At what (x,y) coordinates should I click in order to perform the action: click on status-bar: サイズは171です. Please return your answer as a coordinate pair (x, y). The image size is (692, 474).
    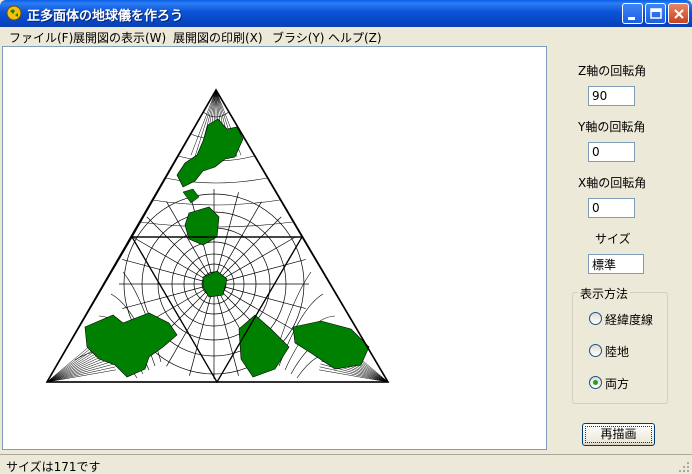
    Looking at the image, I should click on (346, 464).